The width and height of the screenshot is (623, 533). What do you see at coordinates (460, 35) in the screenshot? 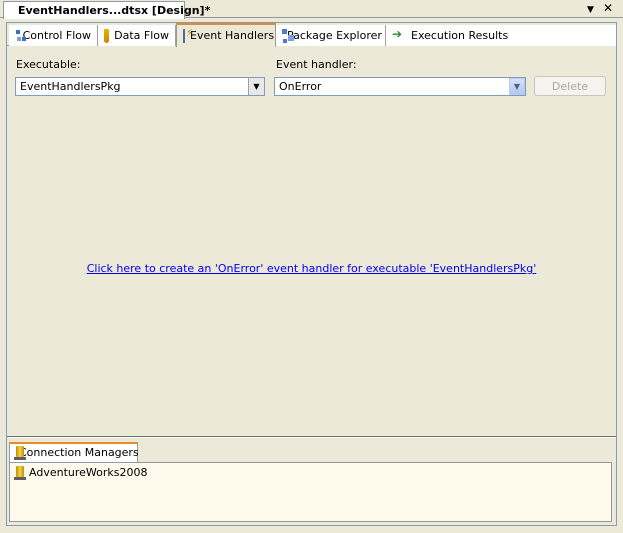
I see `tab-label: Execution Results` at bounding box center [460, 35].